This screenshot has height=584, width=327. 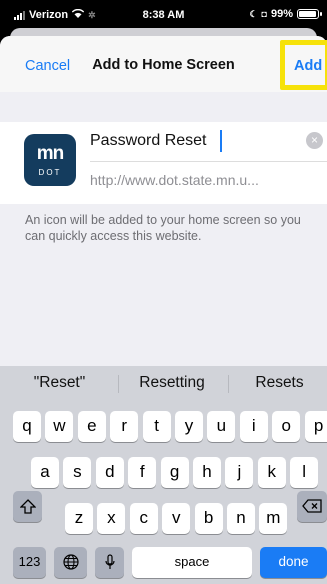 I want to click on key-s: s, so click(x=77, y=472).